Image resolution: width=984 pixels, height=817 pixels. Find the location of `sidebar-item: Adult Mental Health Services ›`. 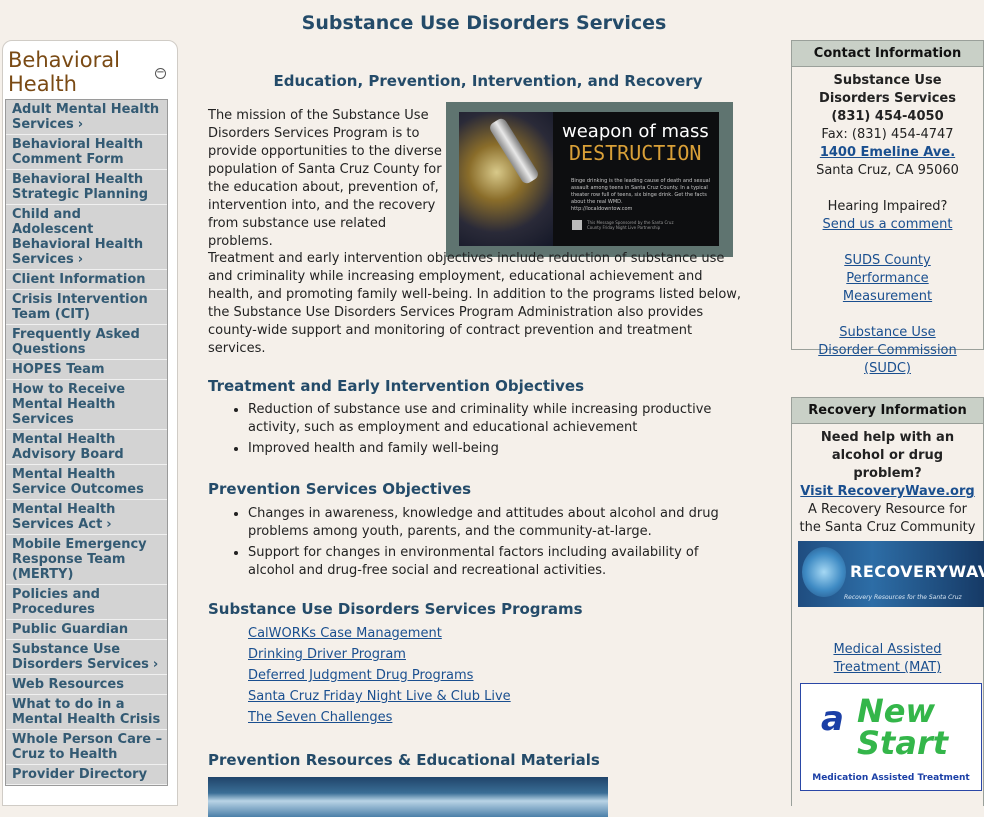

sidebar-item: Adult Mental Health Services › is located at coordinates (86, 117).